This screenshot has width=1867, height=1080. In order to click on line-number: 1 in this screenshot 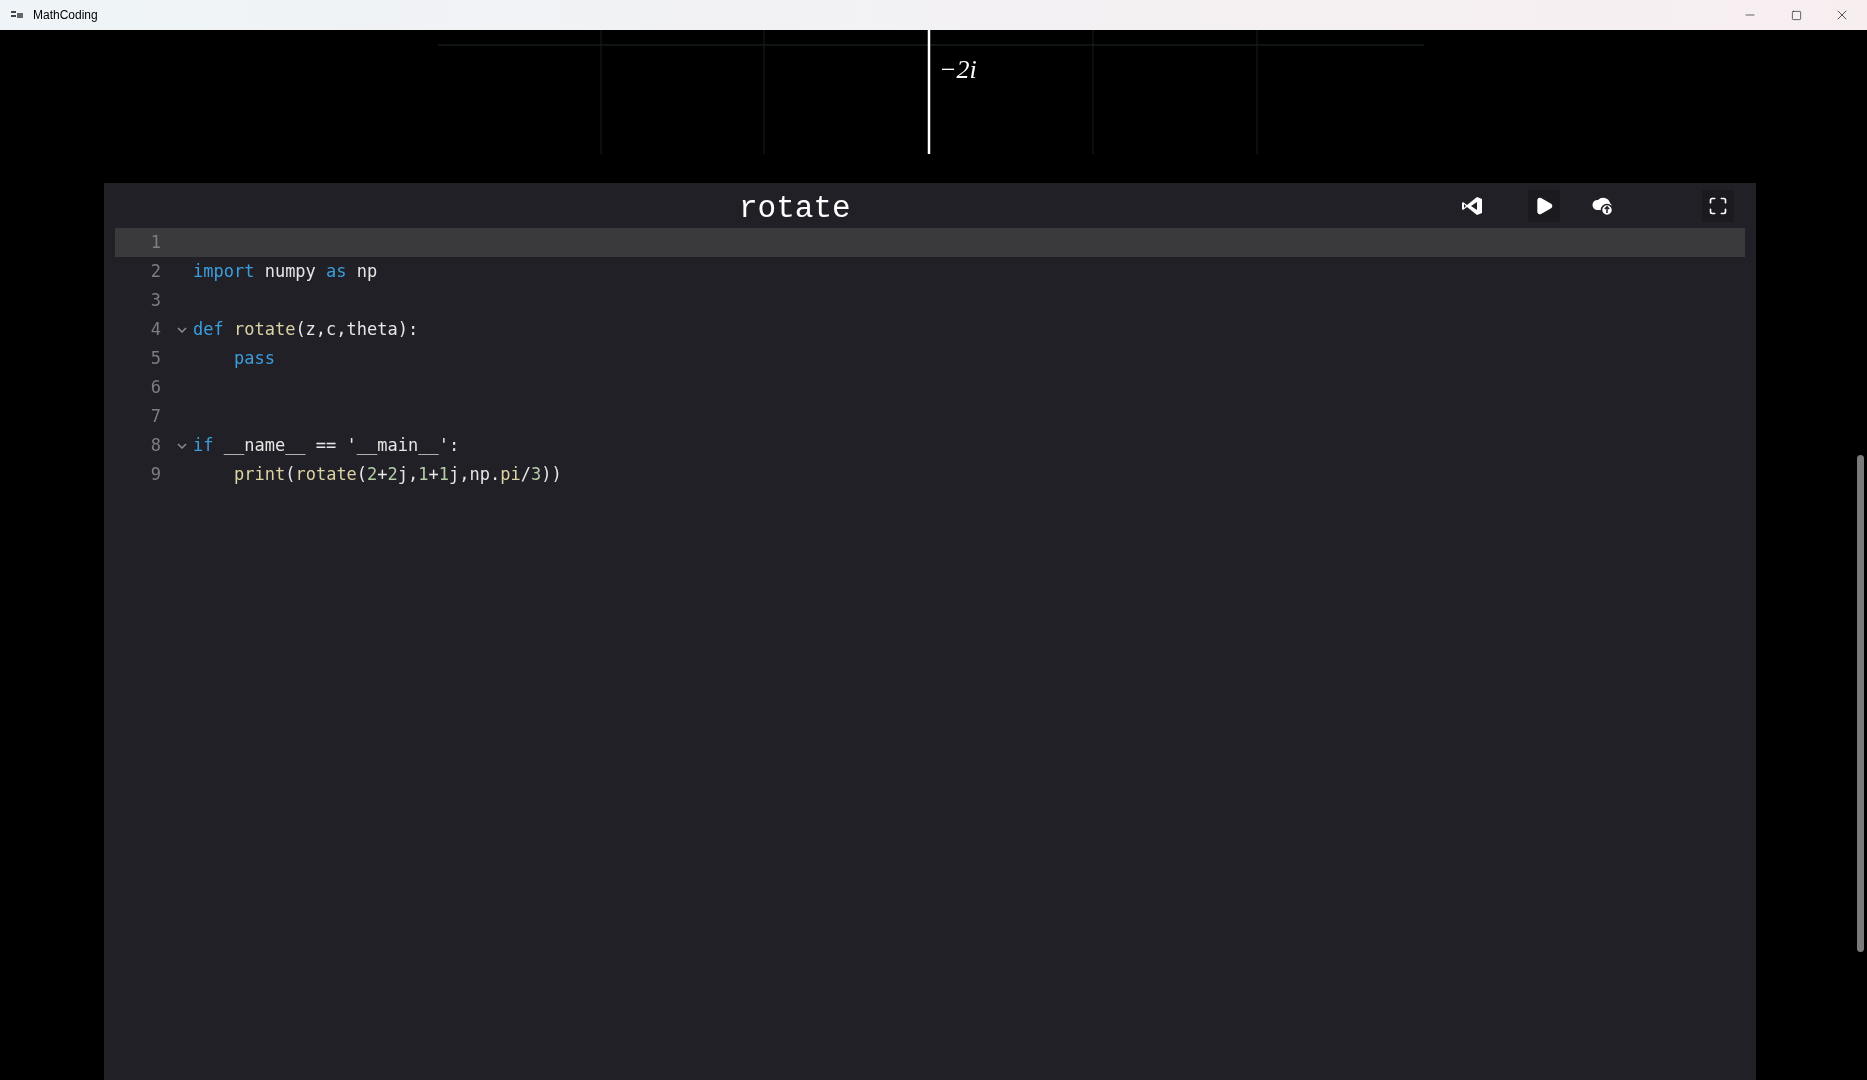, I will do `click(155, 242)`.